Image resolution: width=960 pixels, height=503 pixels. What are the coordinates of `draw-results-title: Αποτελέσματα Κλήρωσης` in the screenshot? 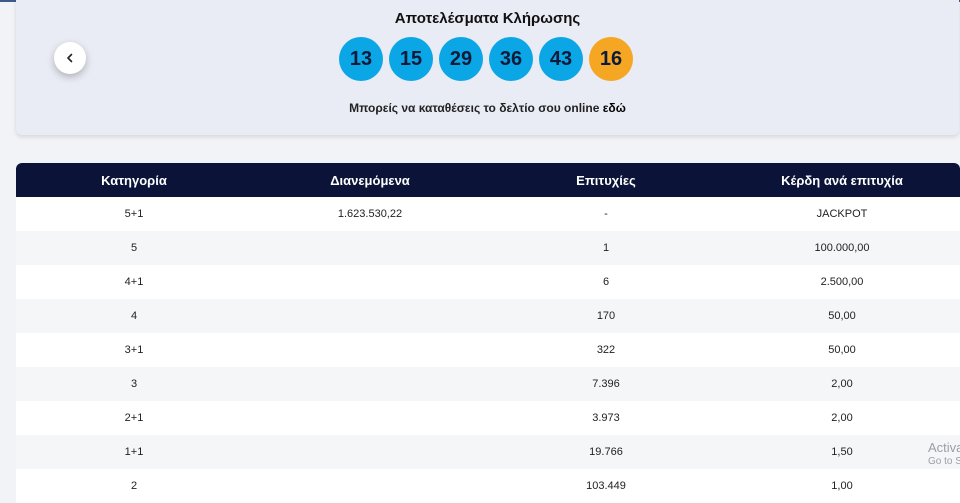 It's located at (487, 18).